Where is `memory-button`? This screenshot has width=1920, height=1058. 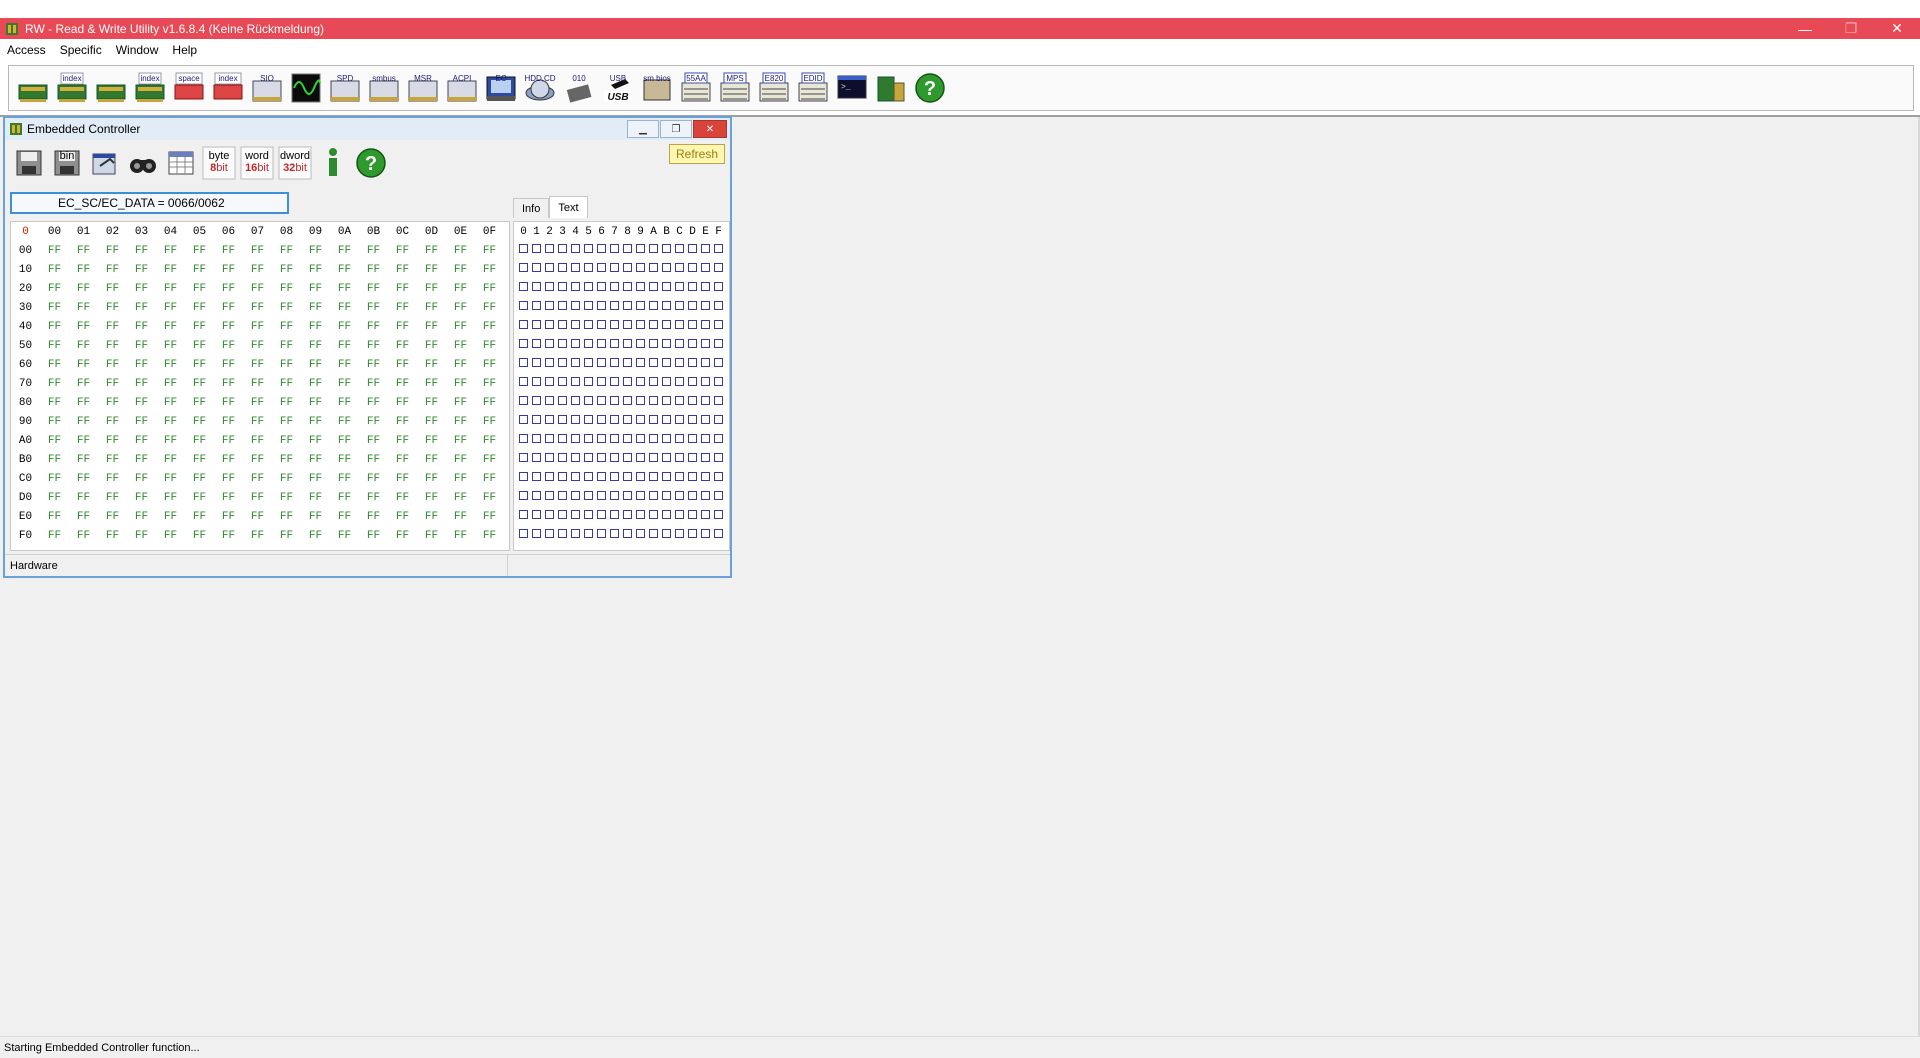
memory-button is located at coordinates (111, 88).